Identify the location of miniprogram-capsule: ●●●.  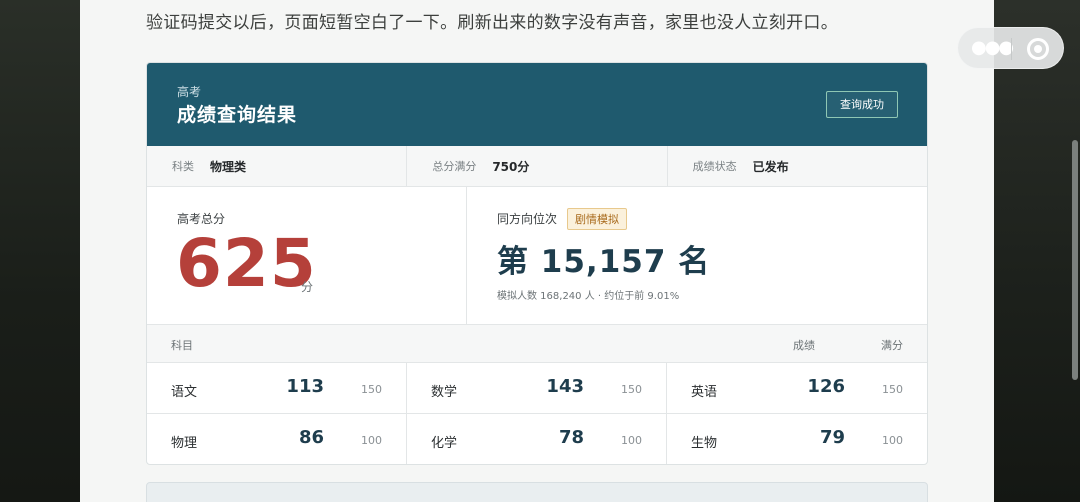
(1010, 48).